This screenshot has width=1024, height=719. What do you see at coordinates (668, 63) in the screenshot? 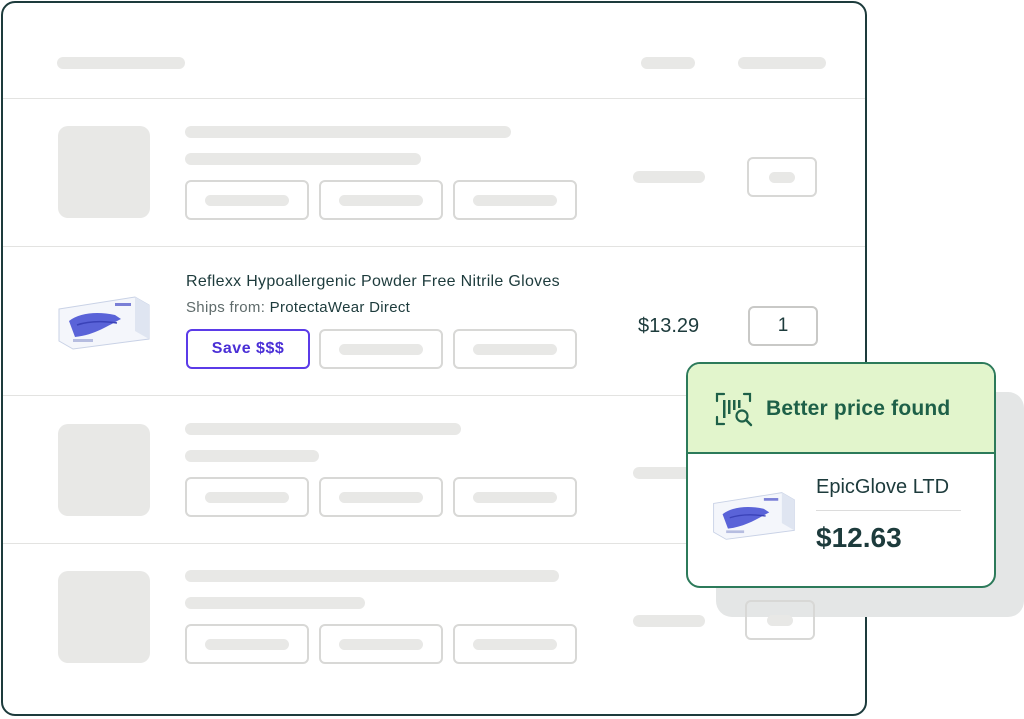
I see `header-skeleton-price` at bounding box center [668, 63].